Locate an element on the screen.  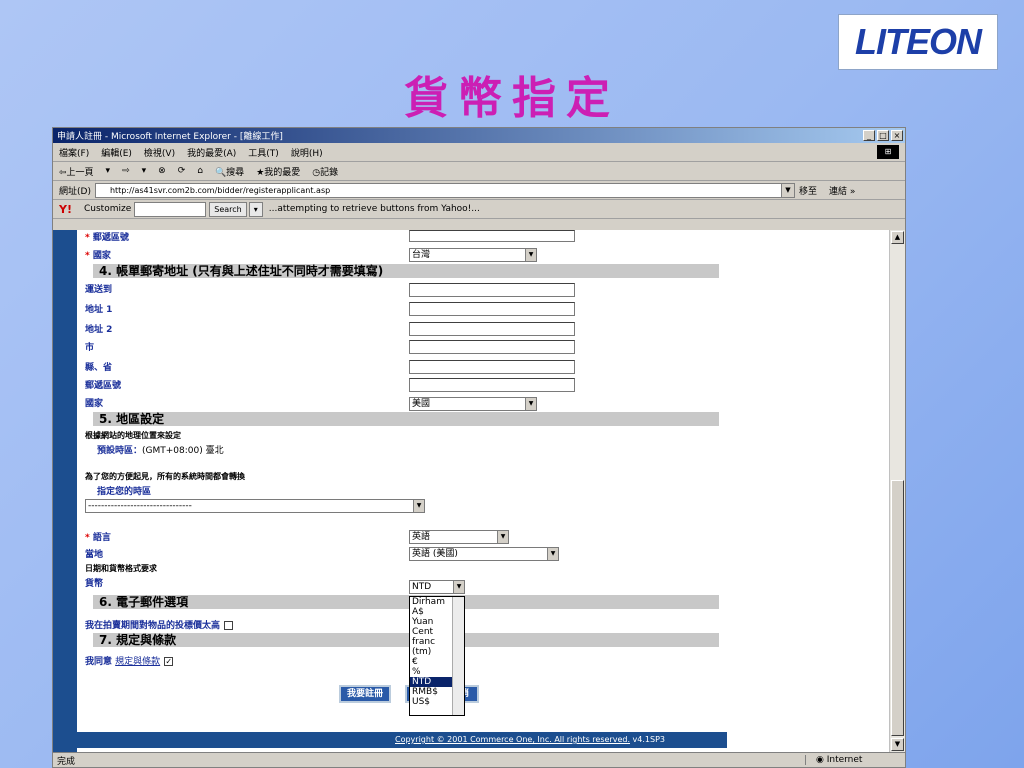
yahoo-logo-icon: Y! is located at coordinates (65, 209).